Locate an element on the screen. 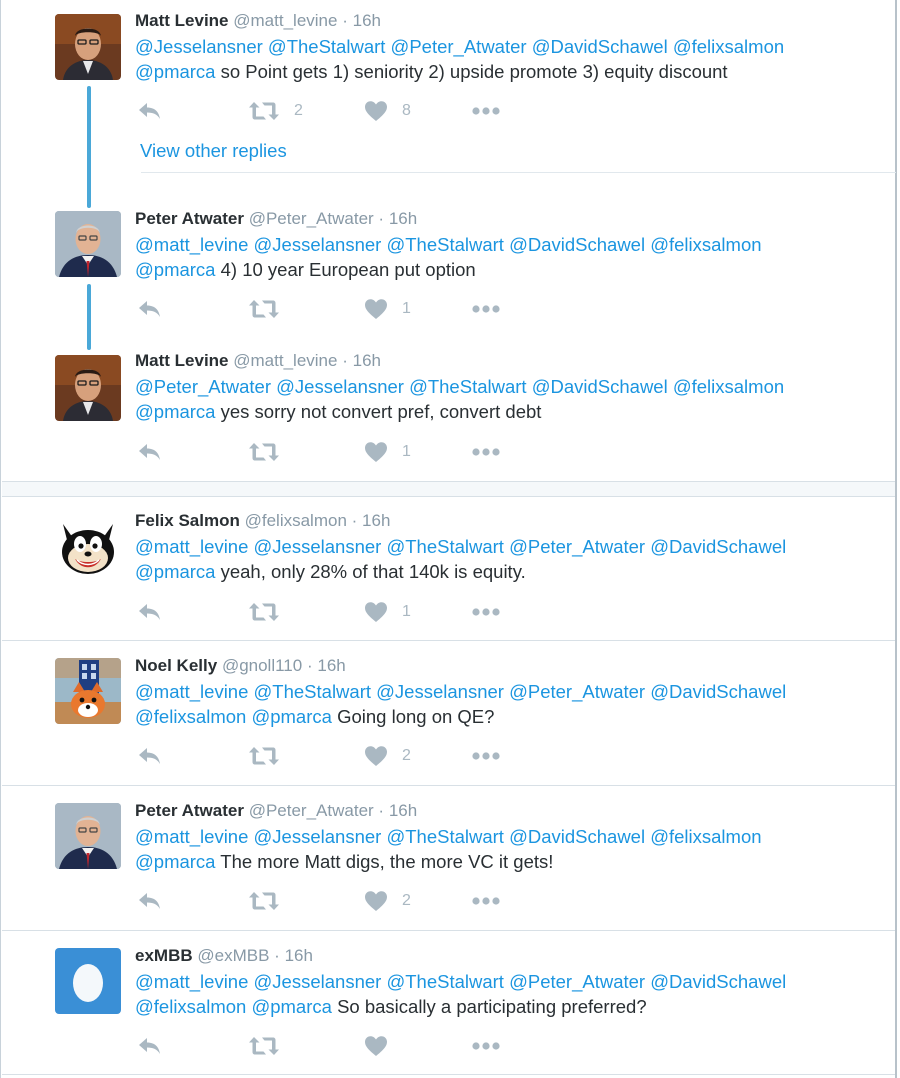  author-handle: @exMBB is located at coordinates (233, 955).